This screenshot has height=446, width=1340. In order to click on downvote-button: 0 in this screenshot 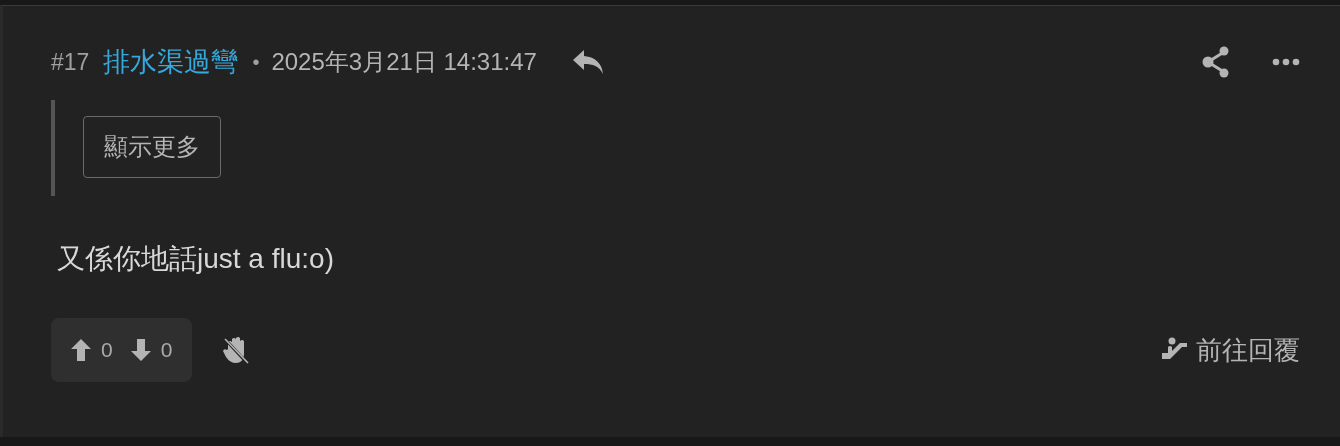, I will do `click(151, 350)`.